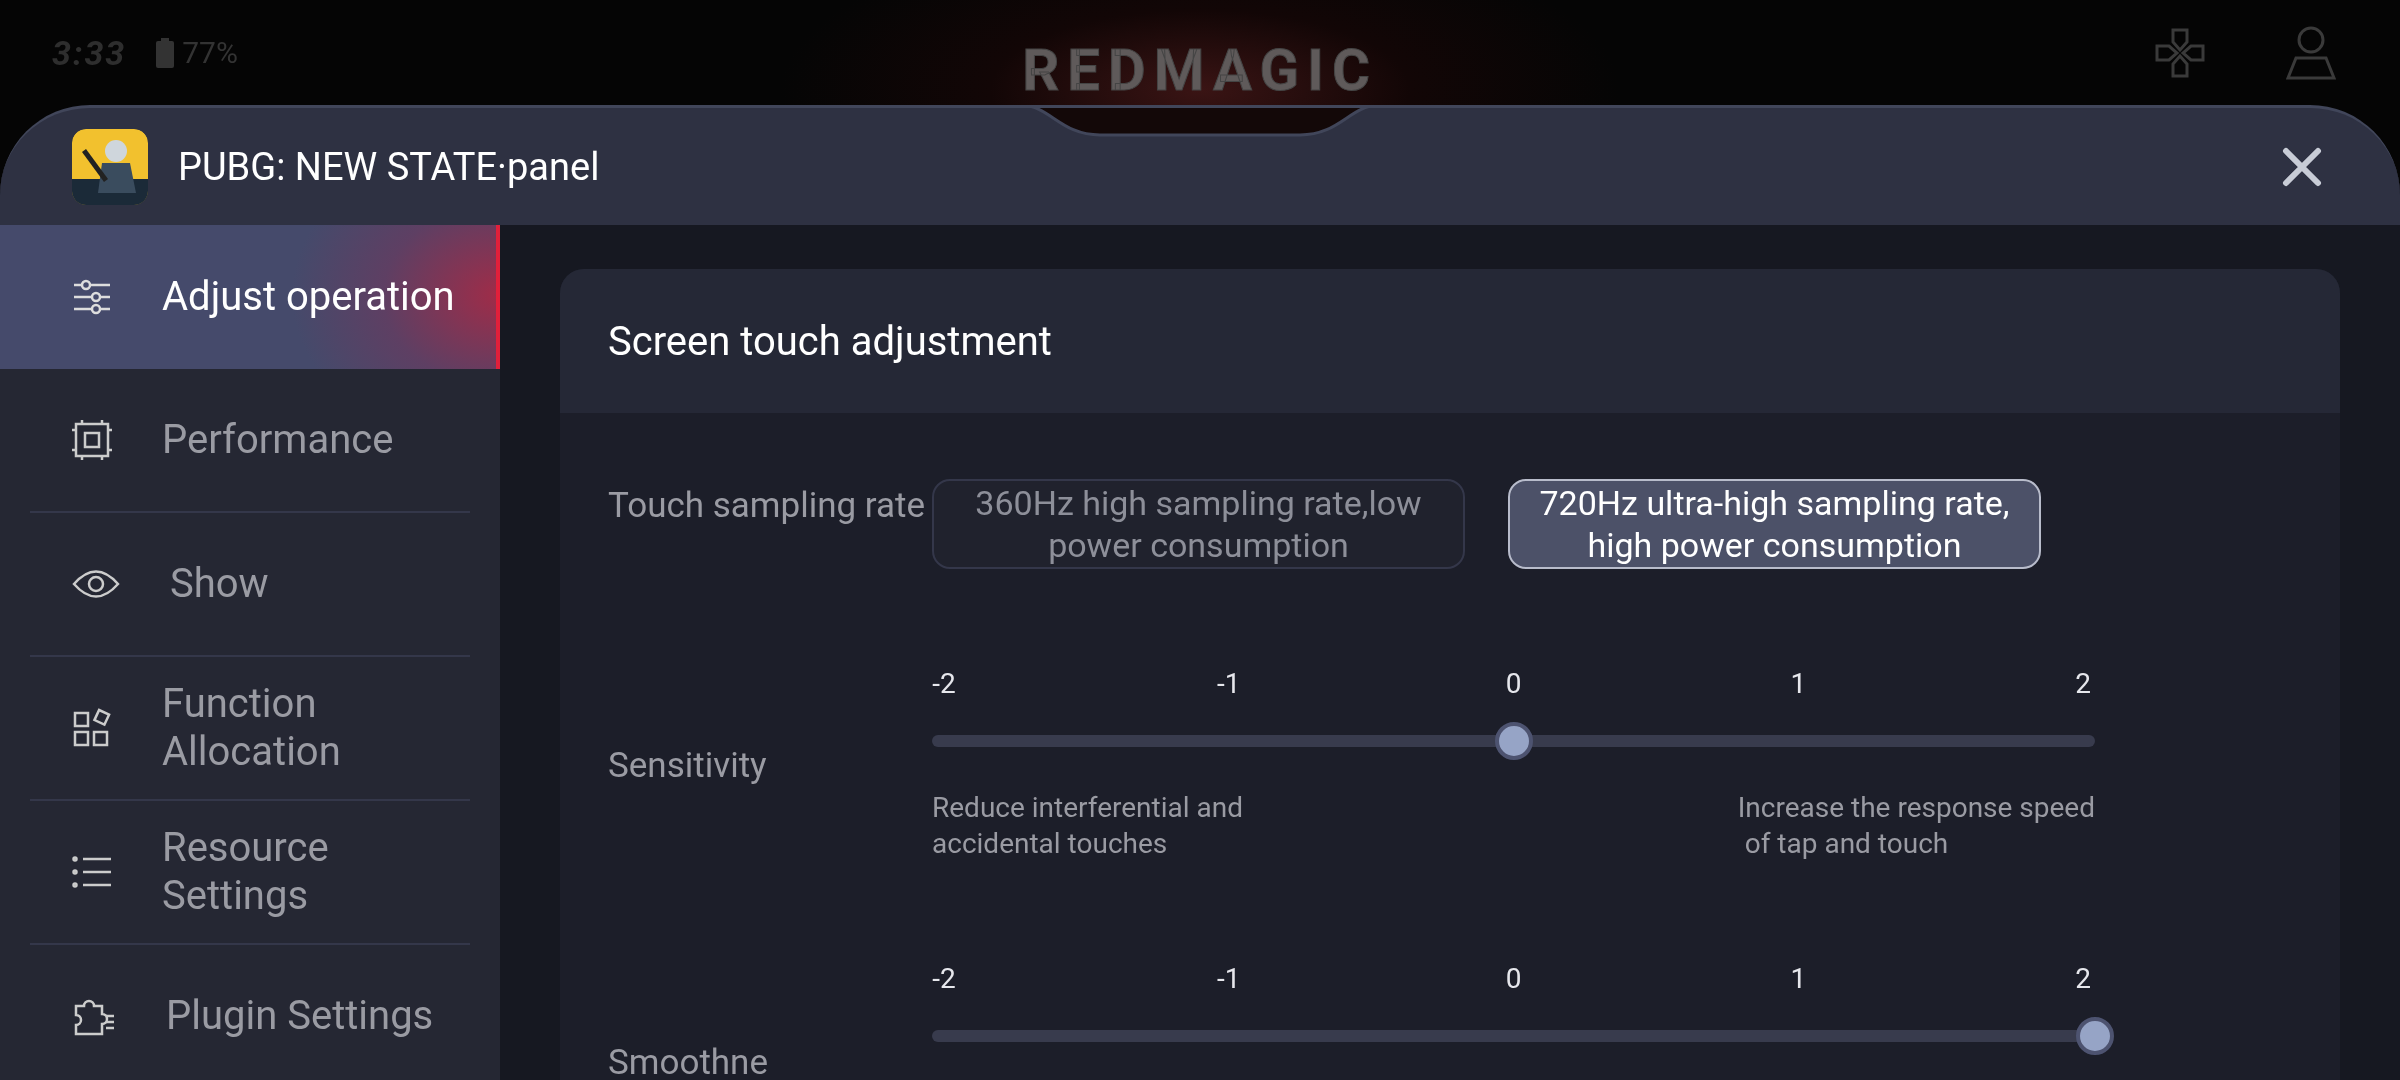 This screenshot has height=1080, width=2400. Describe the element at coordinates (96, 584) in the screenshot. I see `eye-icon` at that location.